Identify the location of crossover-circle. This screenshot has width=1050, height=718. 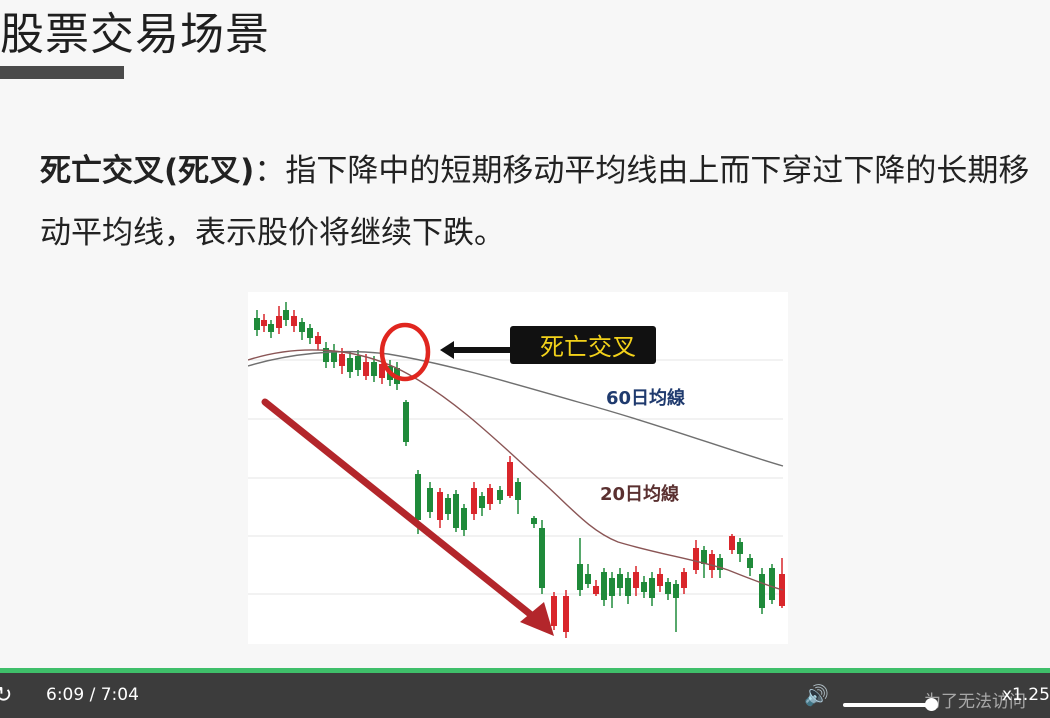
(405, 352).